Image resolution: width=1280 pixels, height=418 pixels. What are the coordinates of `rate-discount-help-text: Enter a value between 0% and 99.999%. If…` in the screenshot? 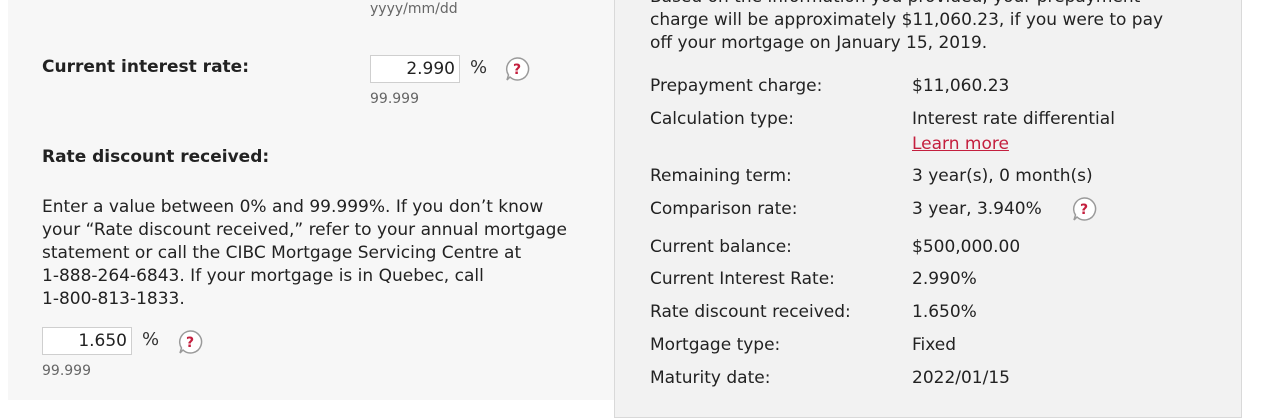 It's located at (304, 253).